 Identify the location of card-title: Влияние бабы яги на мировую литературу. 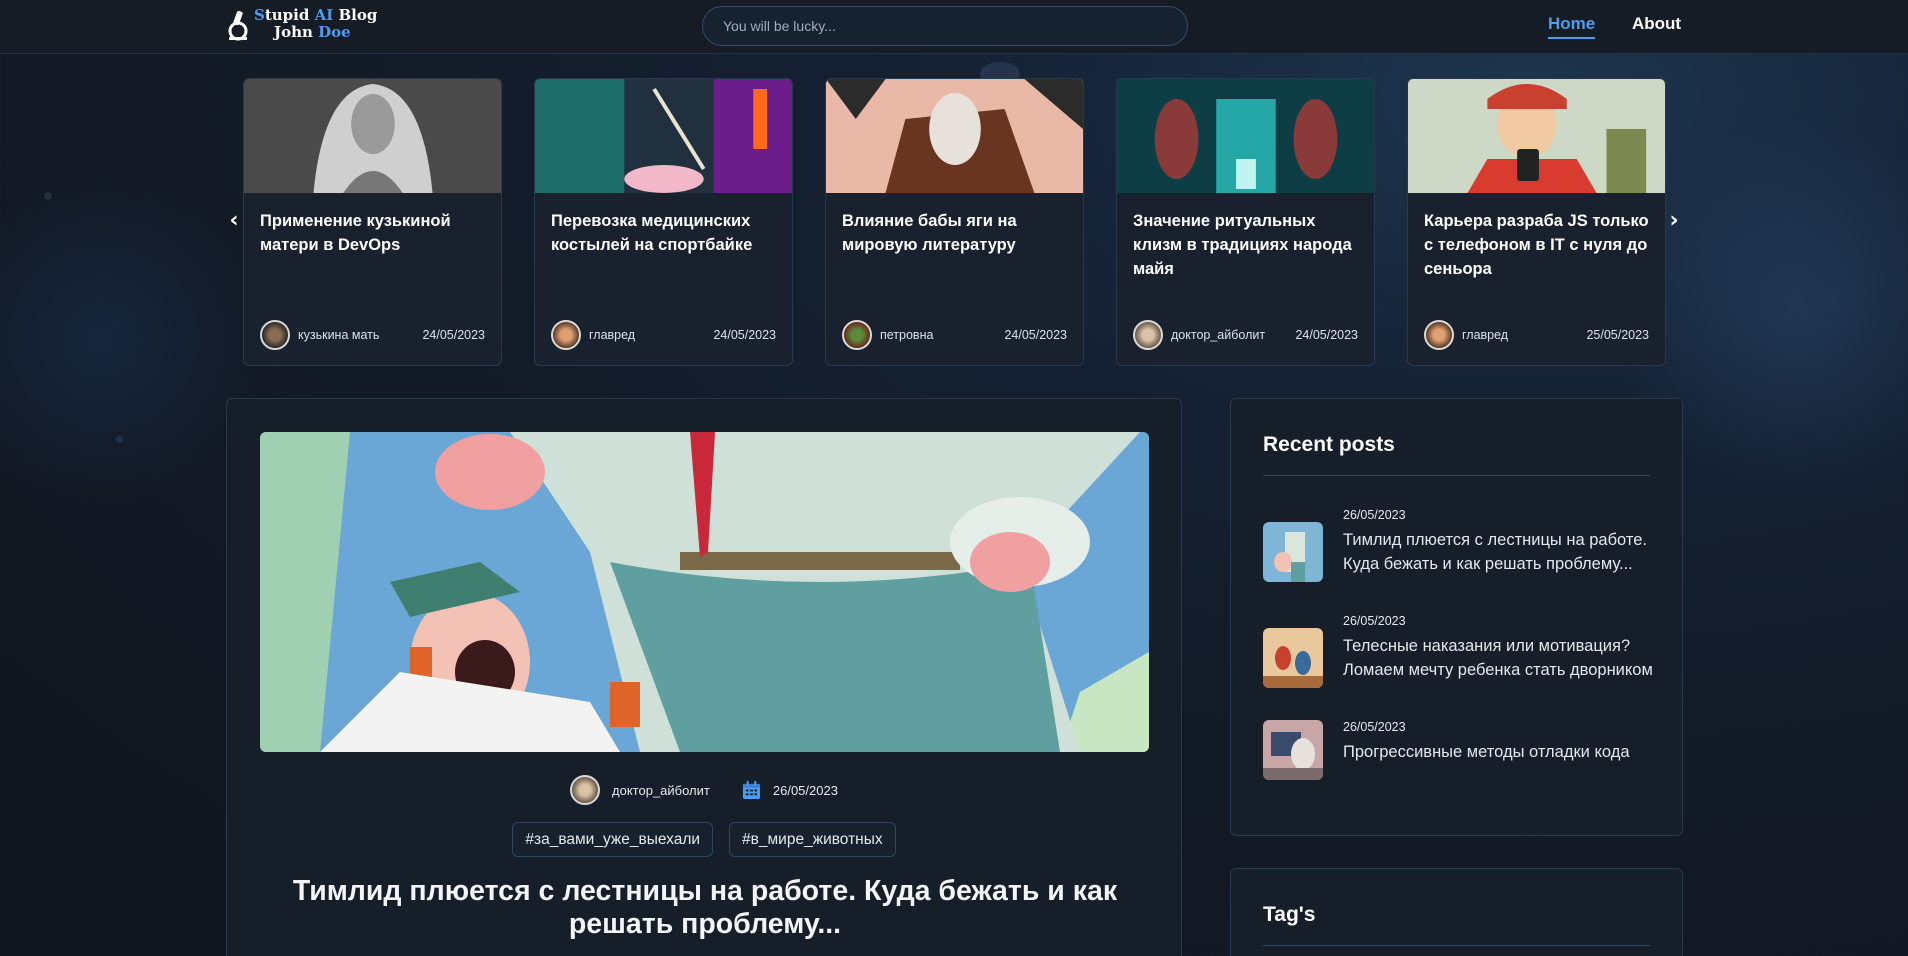
(929, 233).